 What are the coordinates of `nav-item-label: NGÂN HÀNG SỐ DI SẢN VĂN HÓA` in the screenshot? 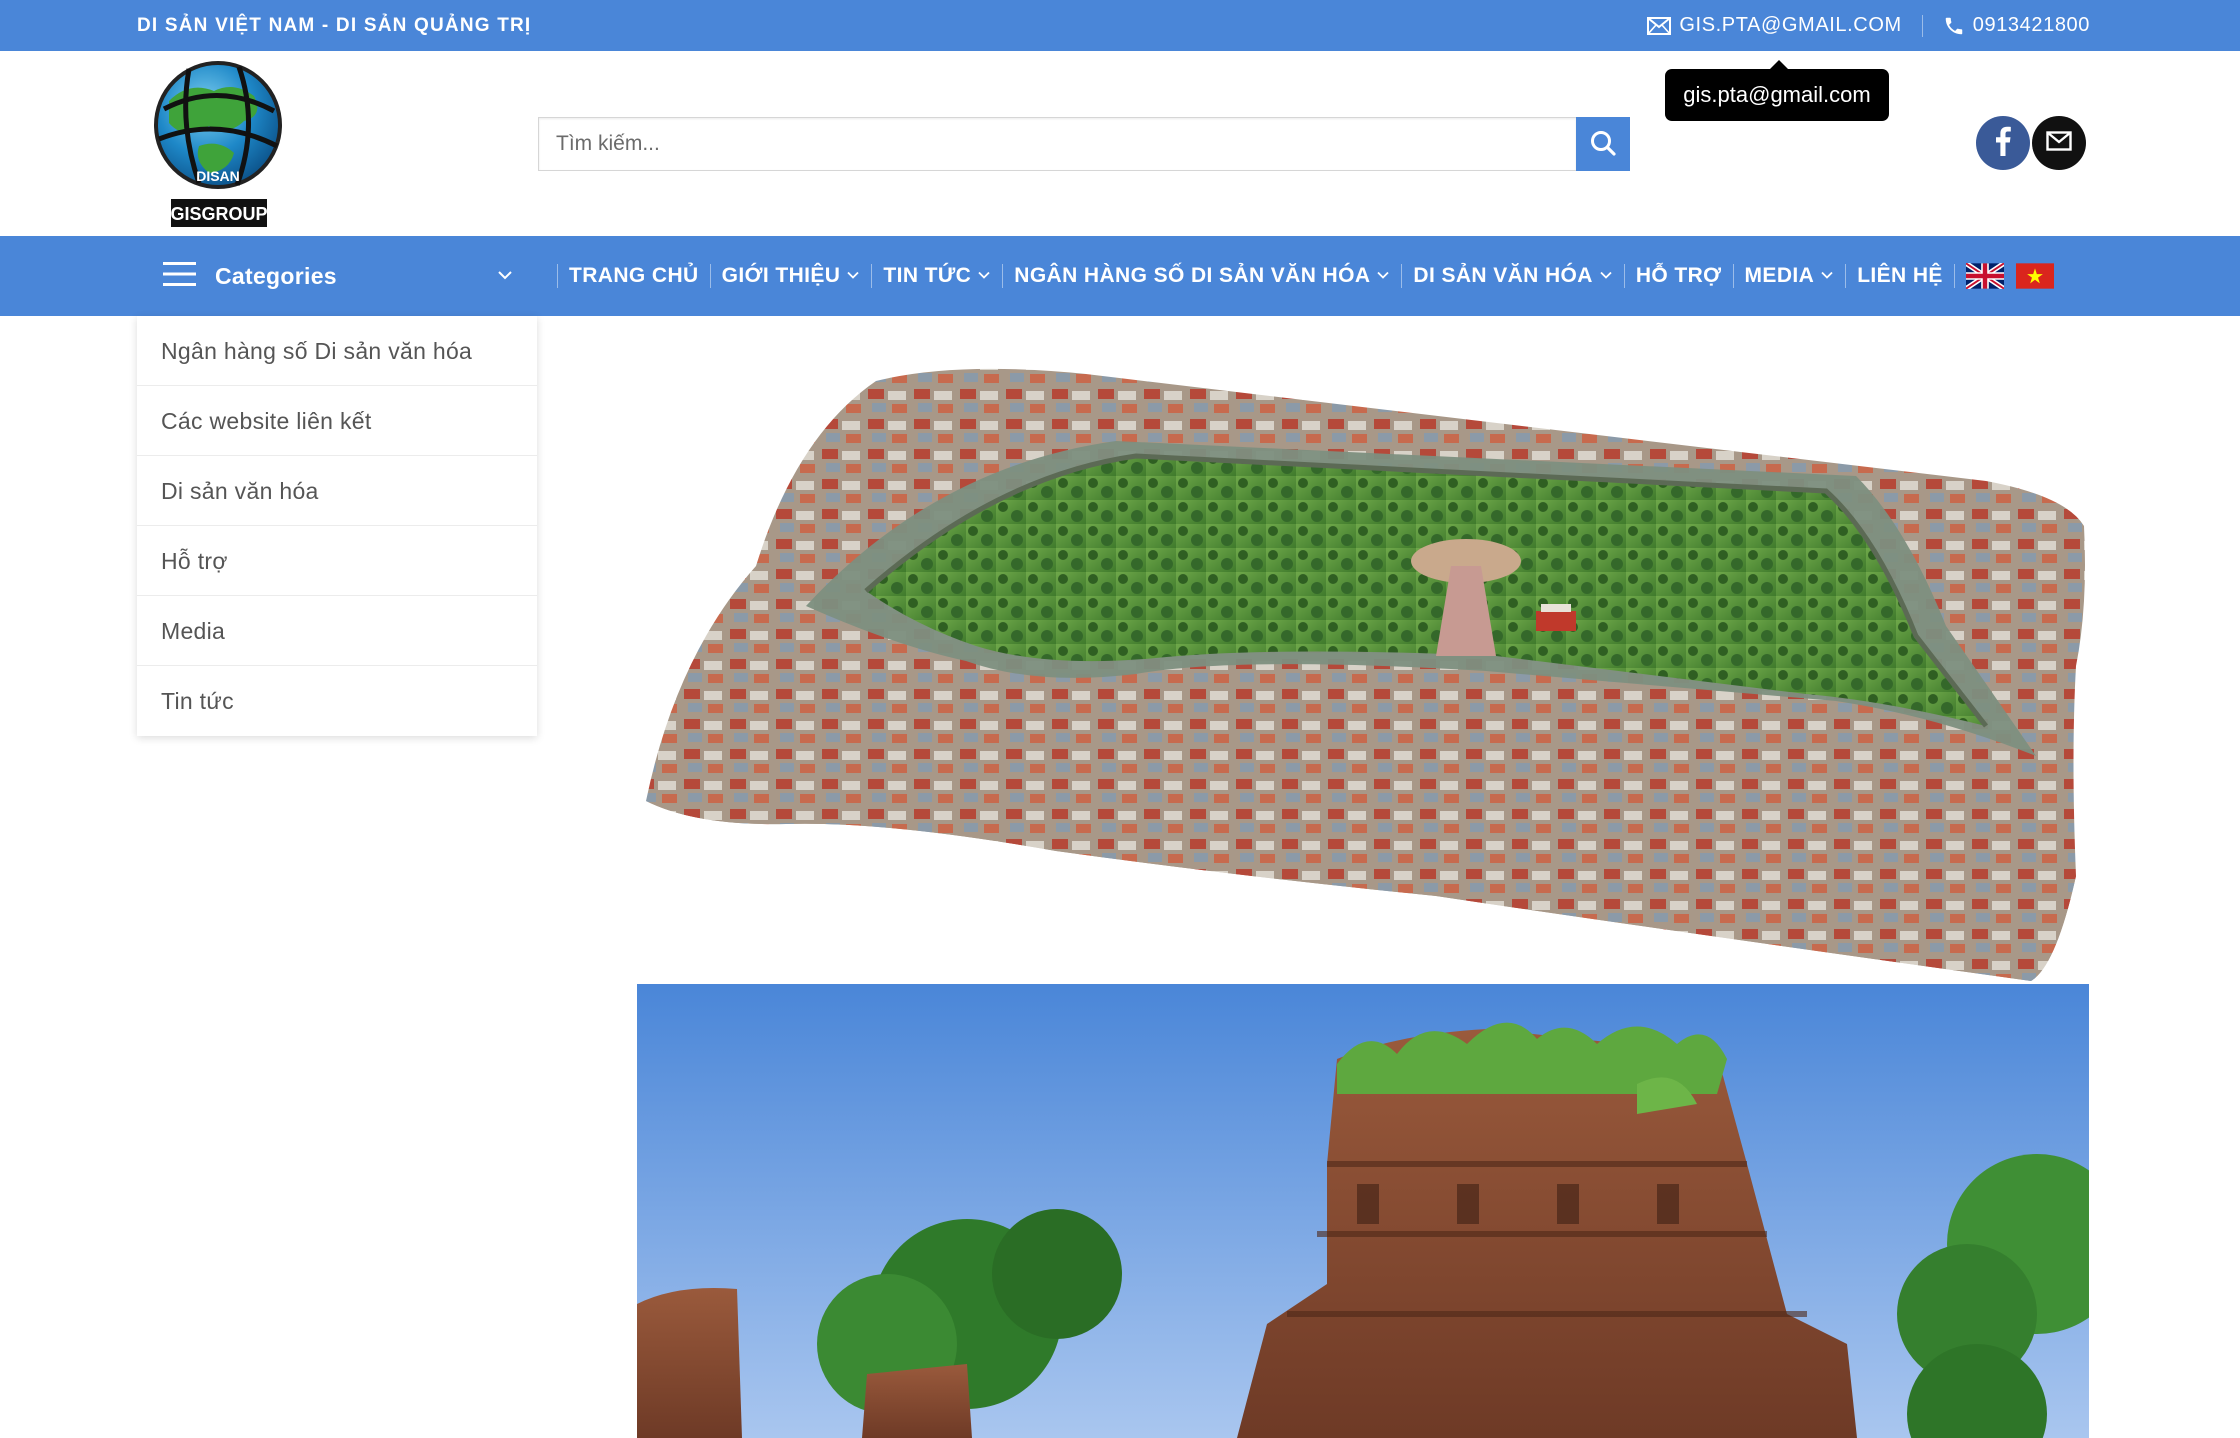 It's located at (1192, 275).